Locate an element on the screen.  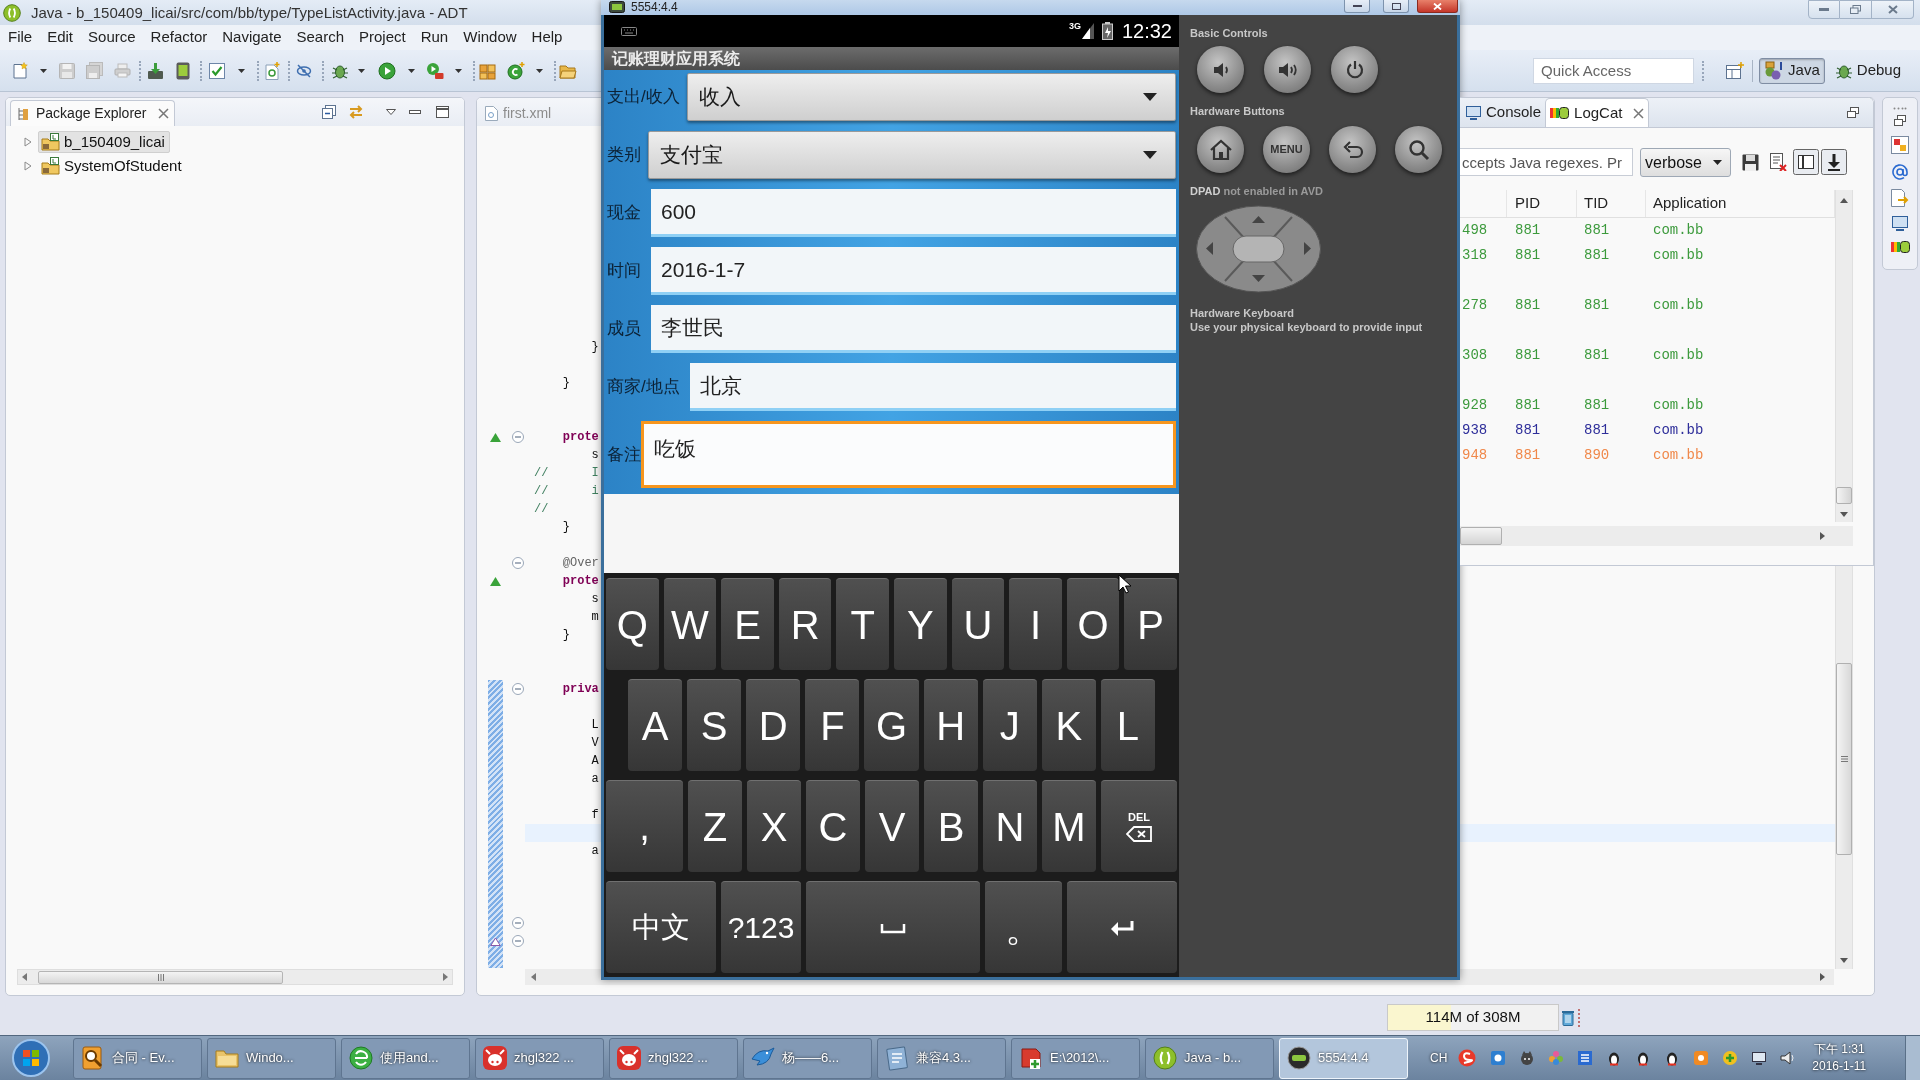
square-logo-icon is located at coordinates (1498, 1058).